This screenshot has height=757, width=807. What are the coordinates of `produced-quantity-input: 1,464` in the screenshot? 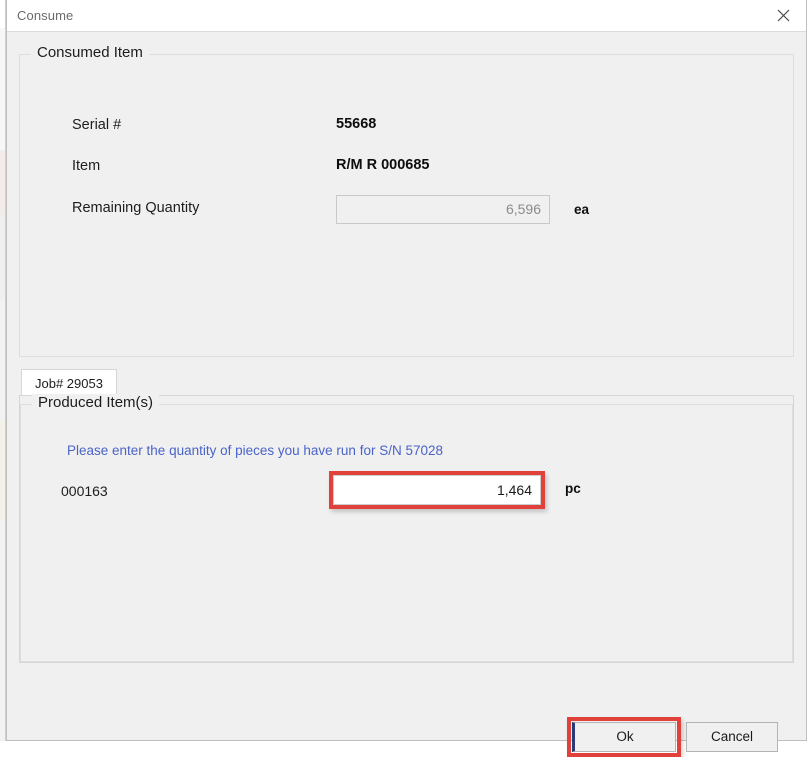 It's located at (437, 490).